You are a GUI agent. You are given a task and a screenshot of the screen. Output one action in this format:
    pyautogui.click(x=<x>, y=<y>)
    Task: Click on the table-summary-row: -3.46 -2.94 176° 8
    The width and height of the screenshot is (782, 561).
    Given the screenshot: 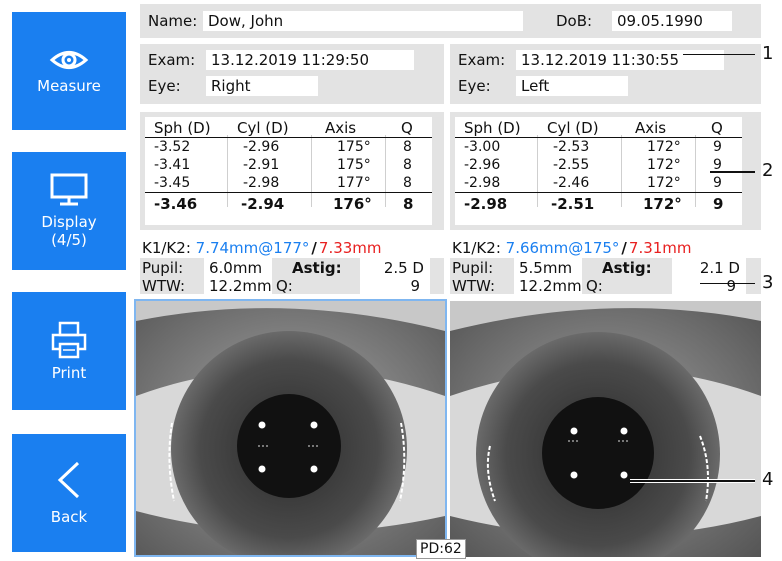 What is the action you would take?
    pyautogui.click(x=288, y=204)
    